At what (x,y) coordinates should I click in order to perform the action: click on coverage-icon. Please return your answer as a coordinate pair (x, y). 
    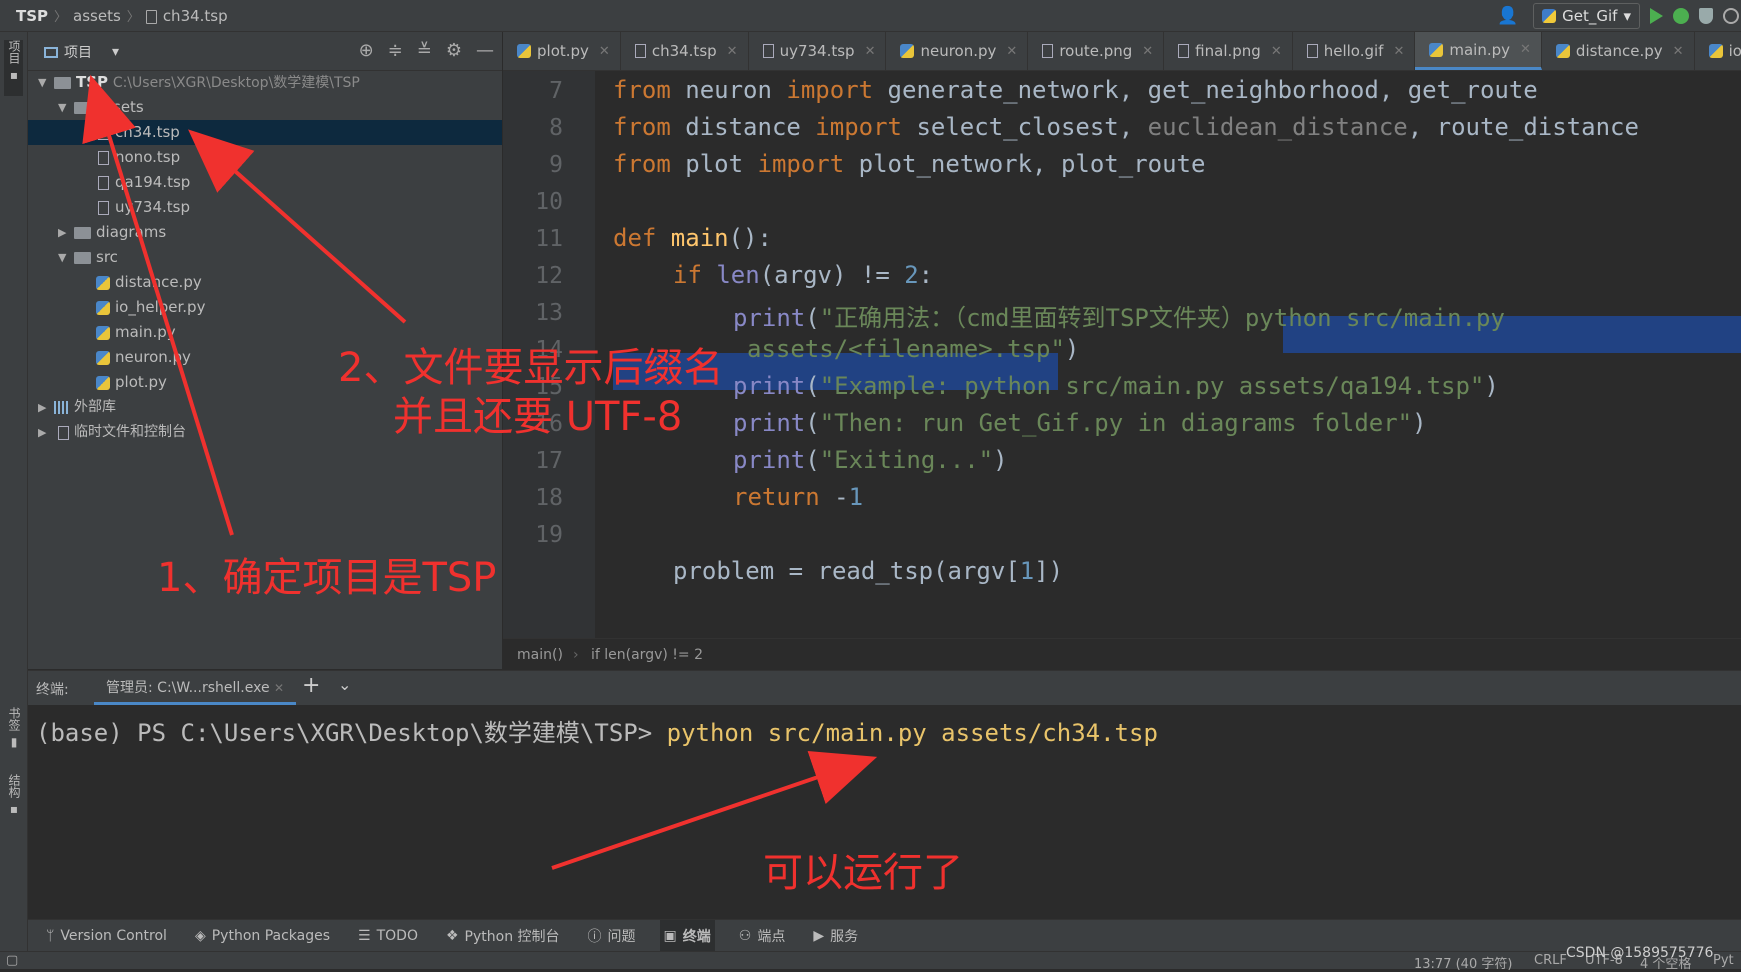
    Looking at the image, I should click on (1706, 16).